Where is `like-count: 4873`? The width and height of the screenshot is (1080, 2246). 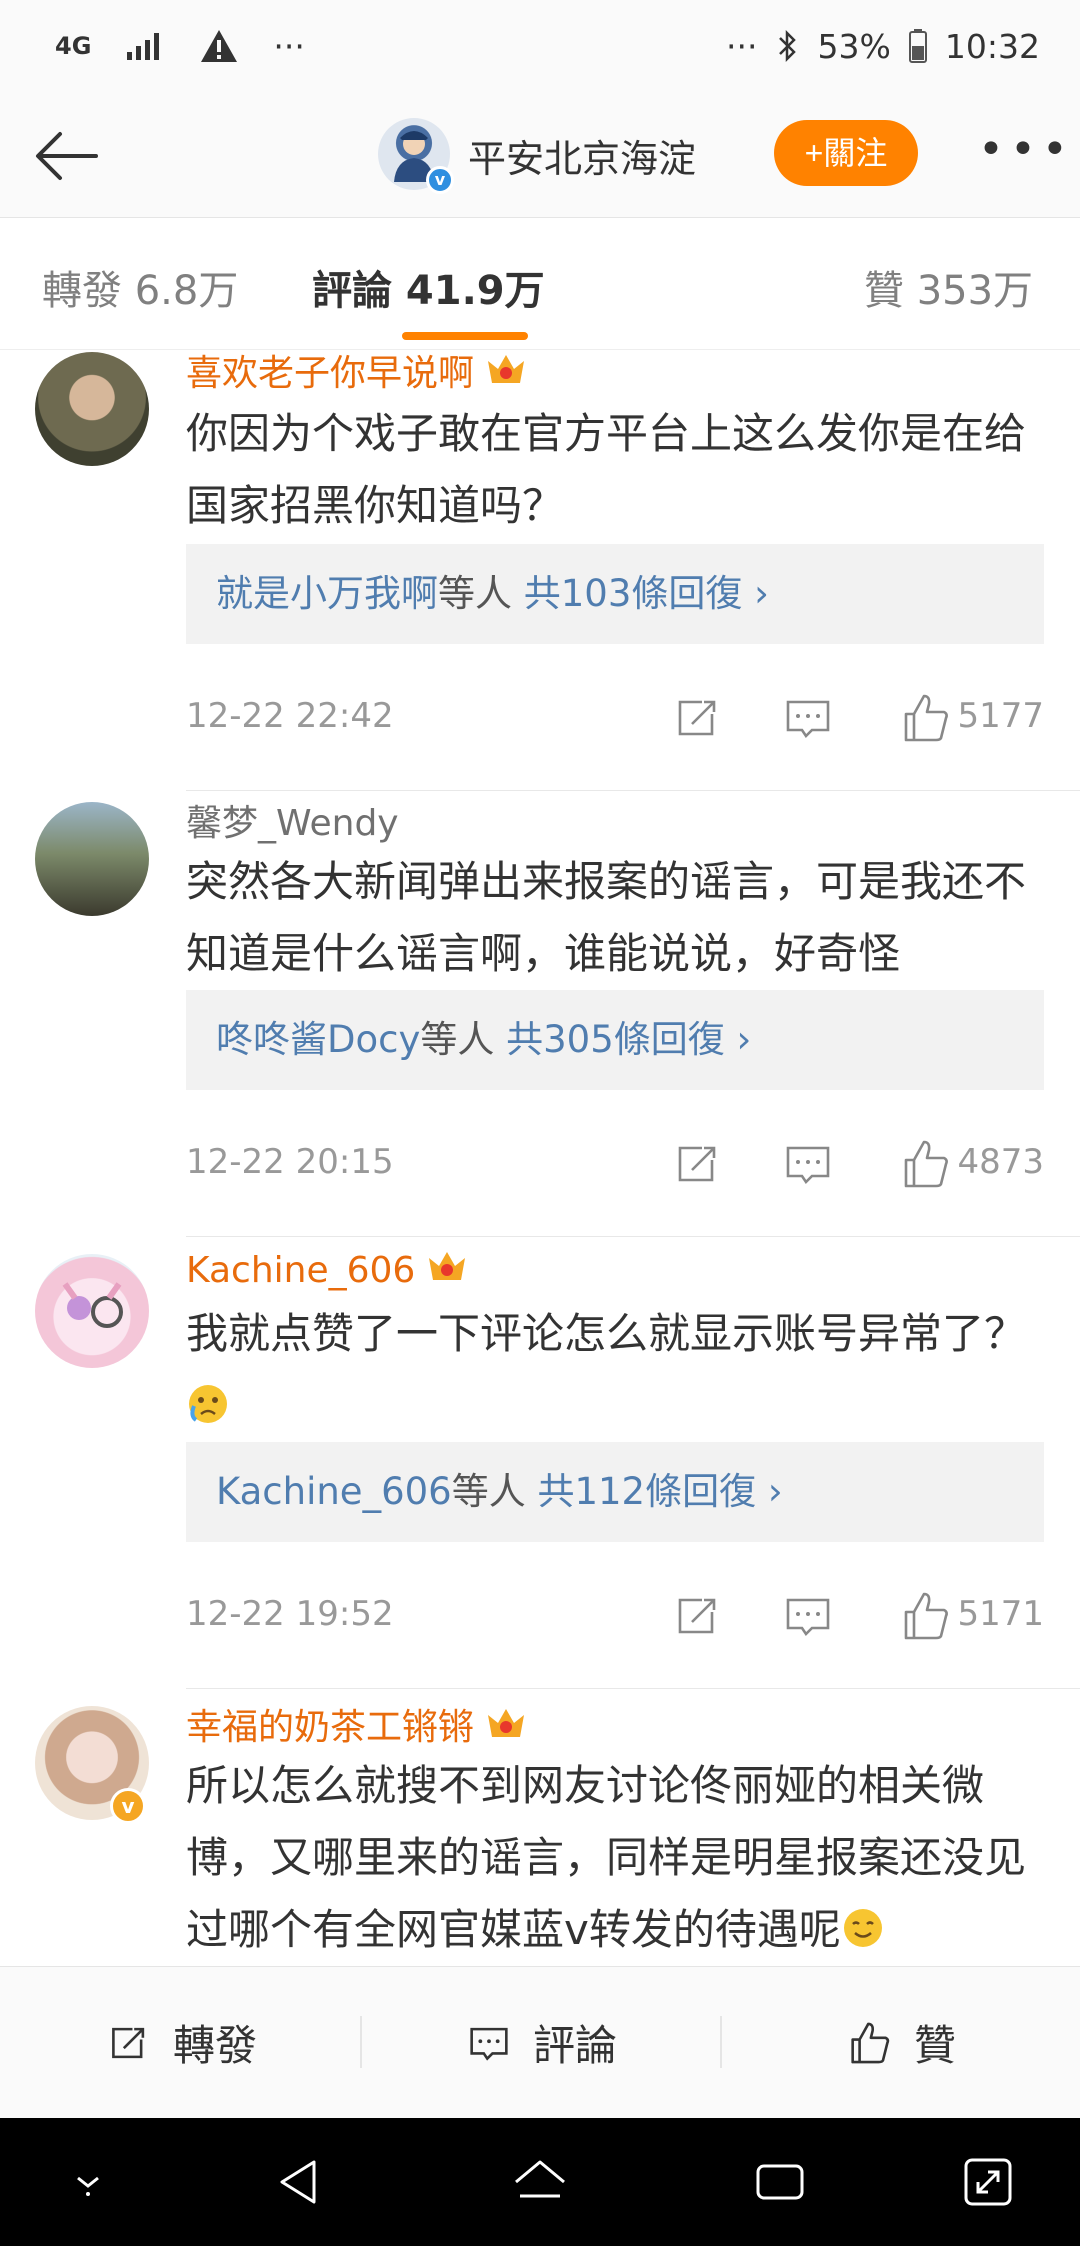
like-count: 4873 is located at coordinates (1000, 1162).